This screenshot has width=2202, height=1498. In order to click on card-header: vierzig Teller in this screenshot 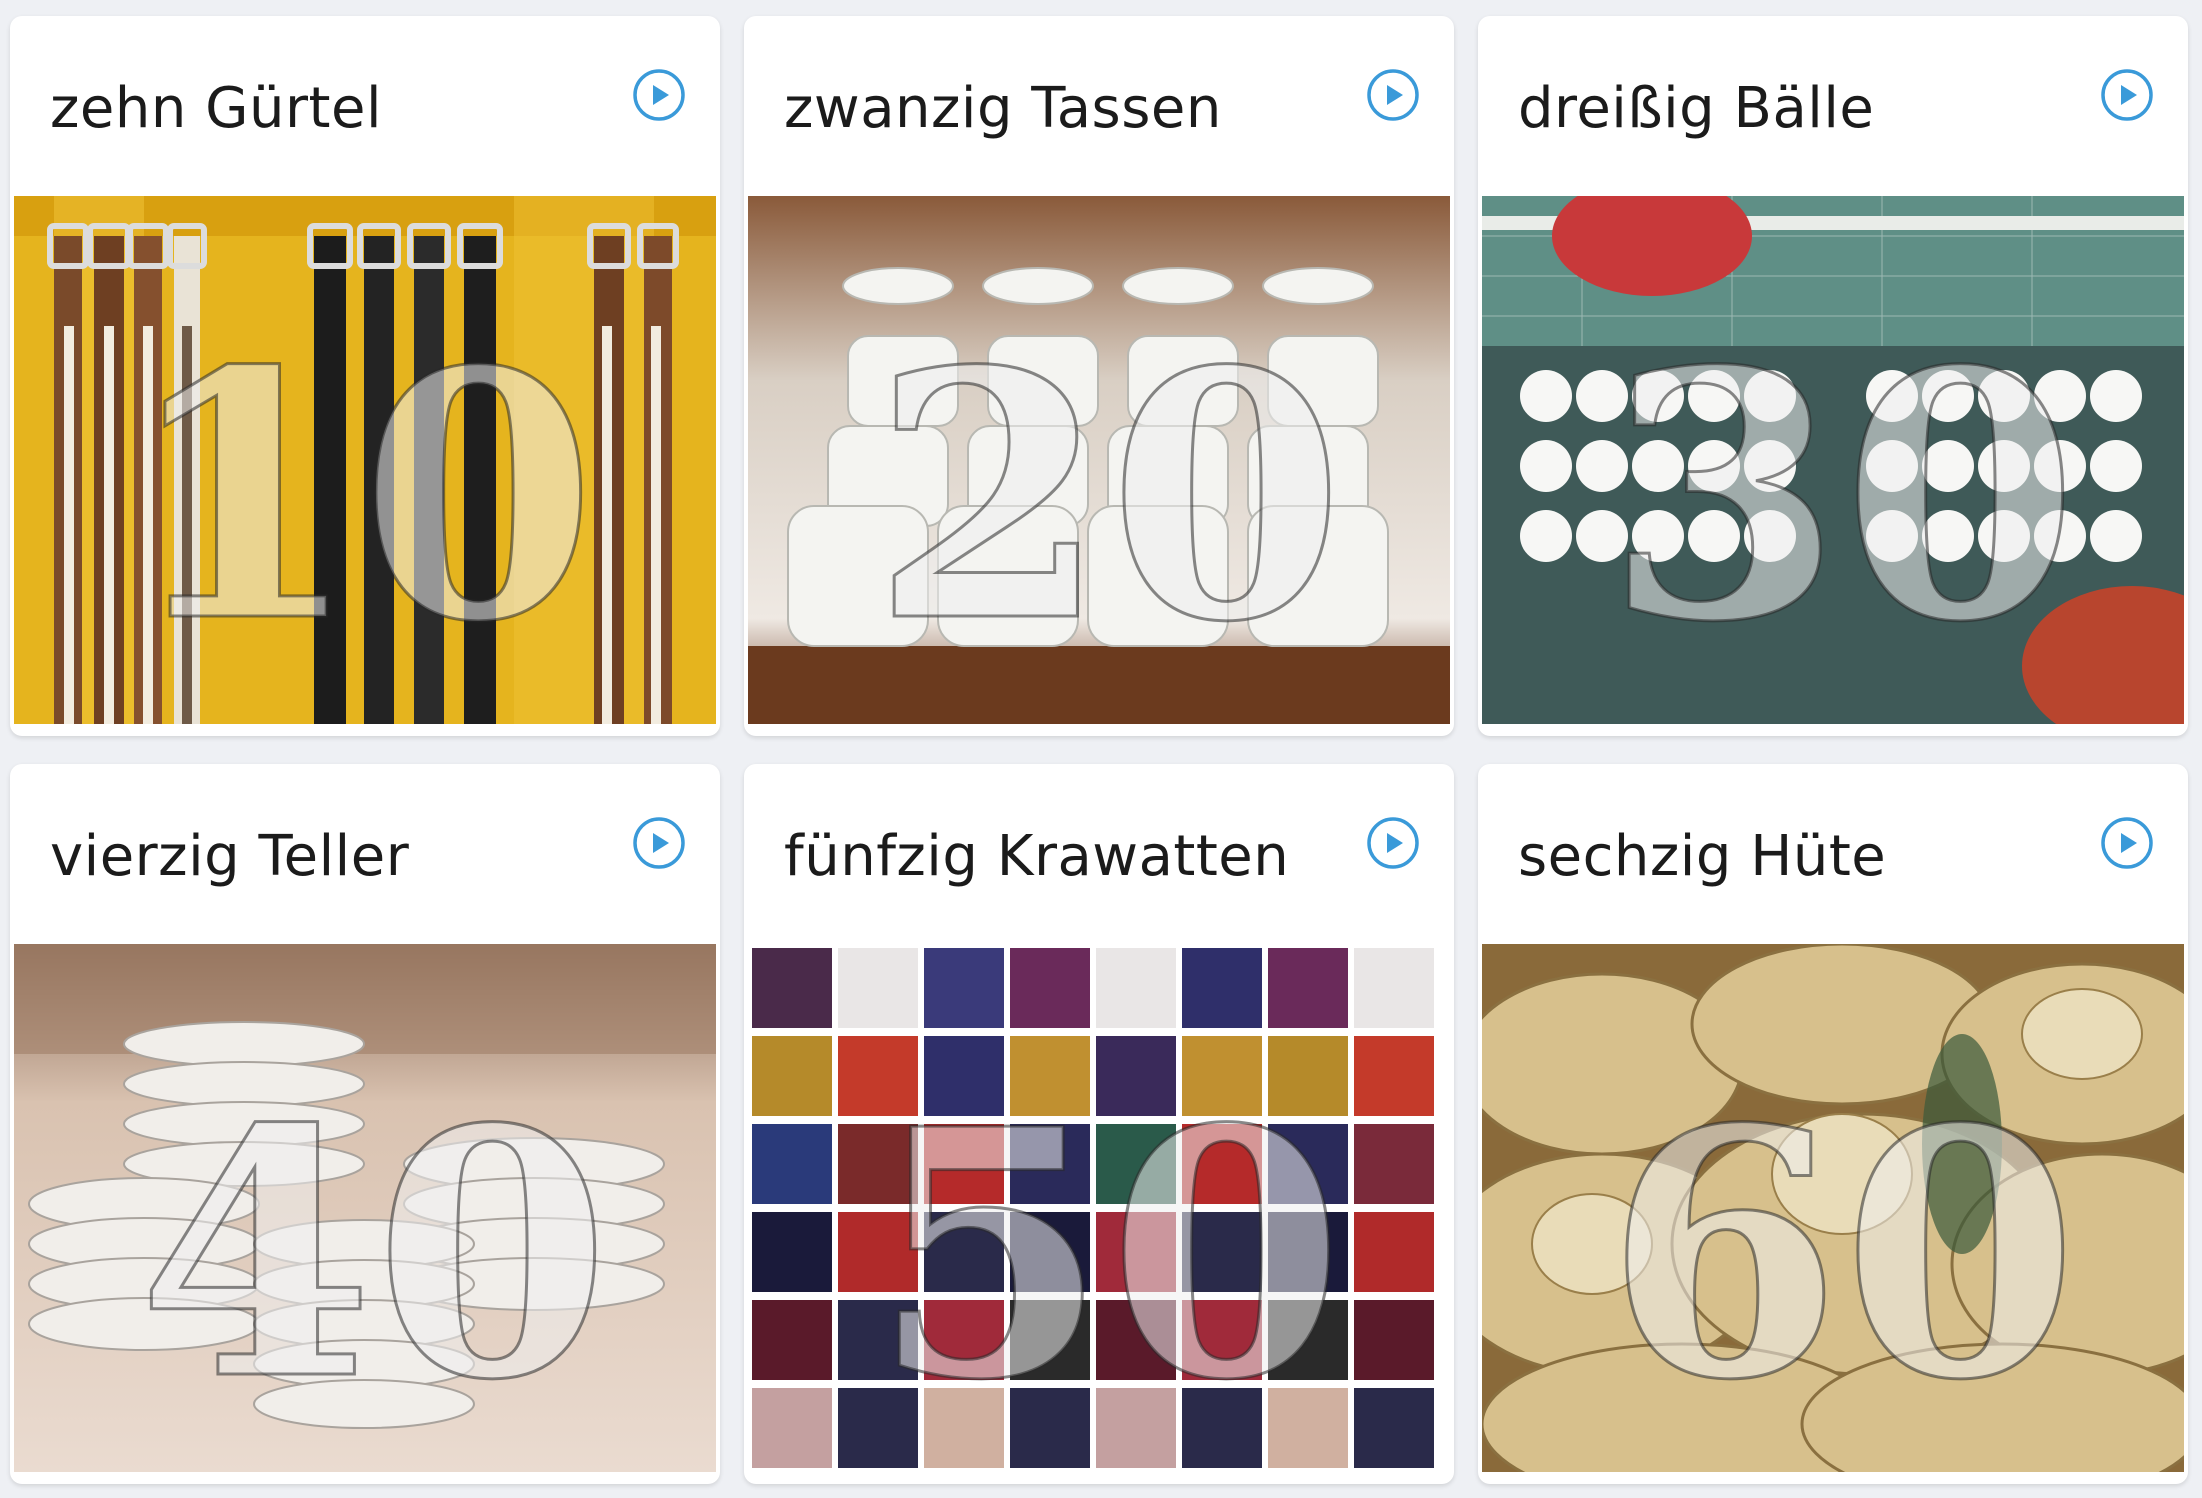, I will do `click(365, 854)`.